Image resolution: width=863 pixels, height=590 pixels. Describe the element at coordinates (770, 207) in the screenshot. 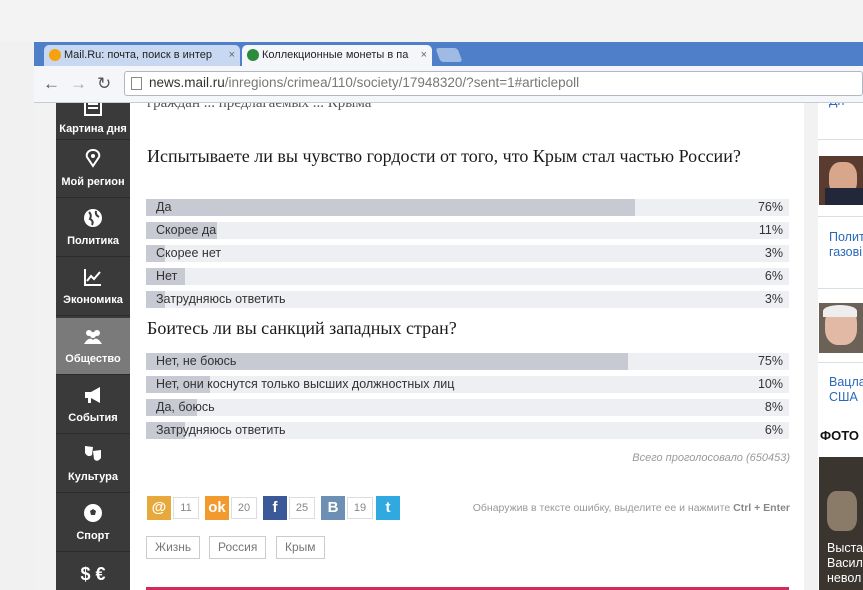

I see `poll-option-percent: 76%` at that location.